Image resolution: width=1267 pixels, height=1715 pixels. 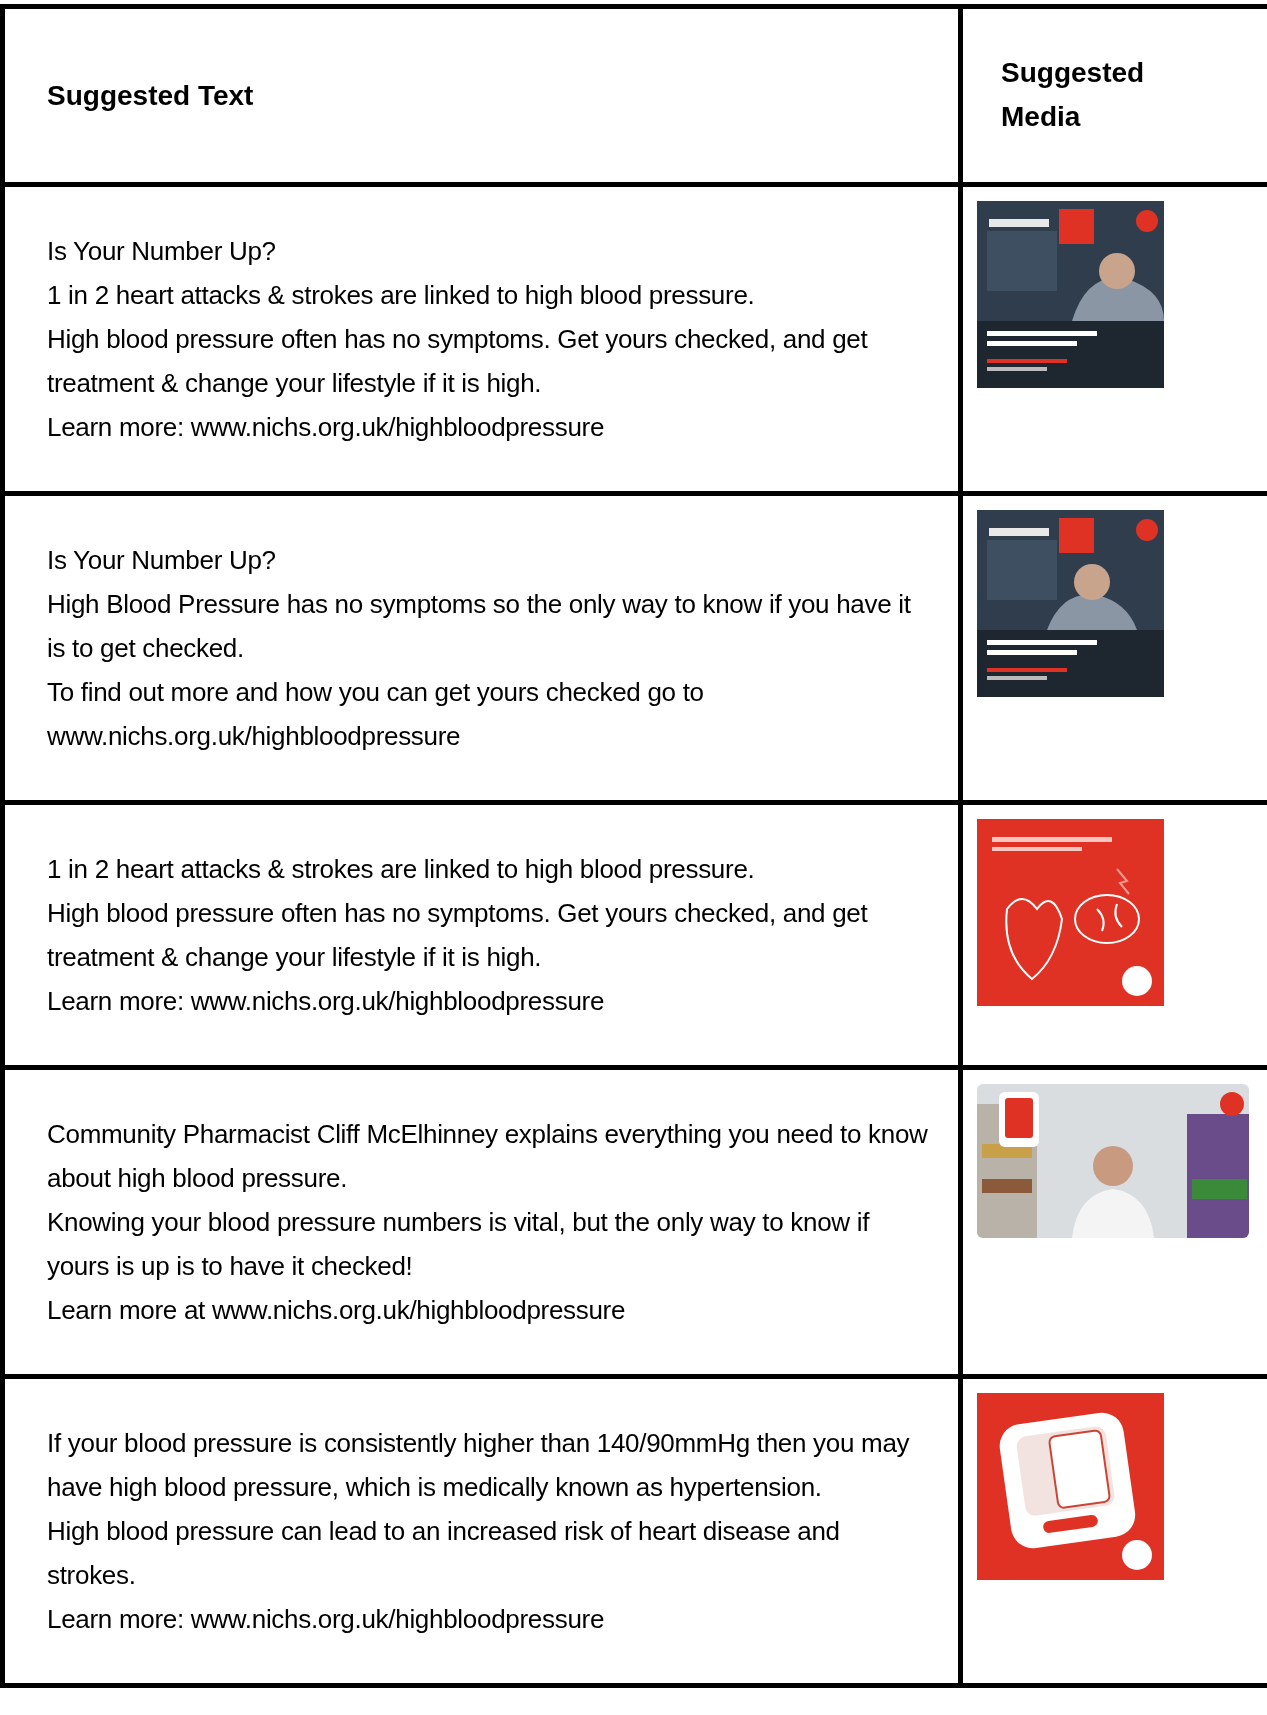 What do you see at coordinates (337, 1310) in the screenshot?
I see `paragraph: Learn more at www.nichs.org.uk/highbloodpressure` at bounding box center [337, 1310].